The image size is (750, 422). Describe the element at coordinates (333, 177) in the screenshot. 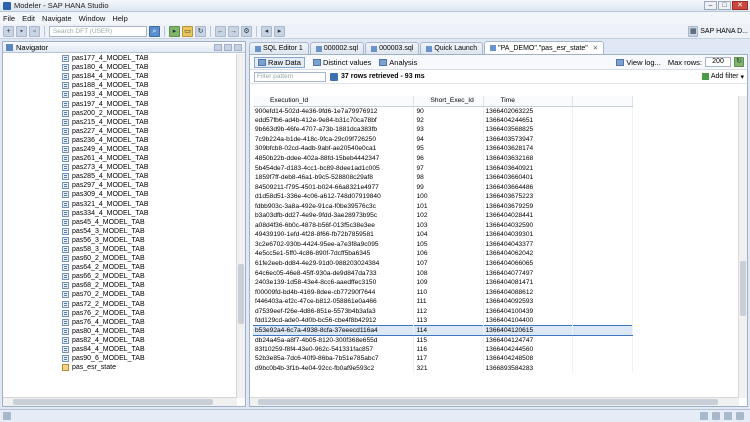

I see `table-cell: 1859f7ff-deb8-46a1-b9c5-528808c29af8` at that location.